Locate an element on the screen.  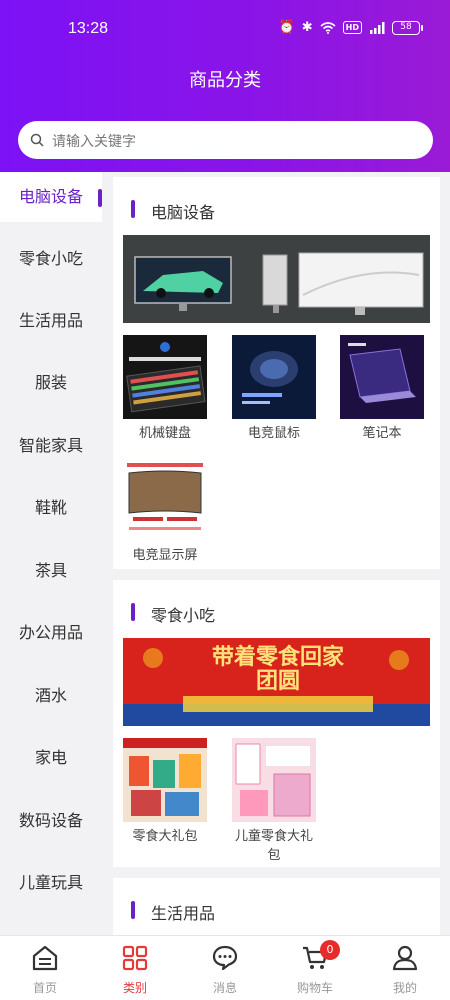
section-banner is located at coordinates (276, 279).